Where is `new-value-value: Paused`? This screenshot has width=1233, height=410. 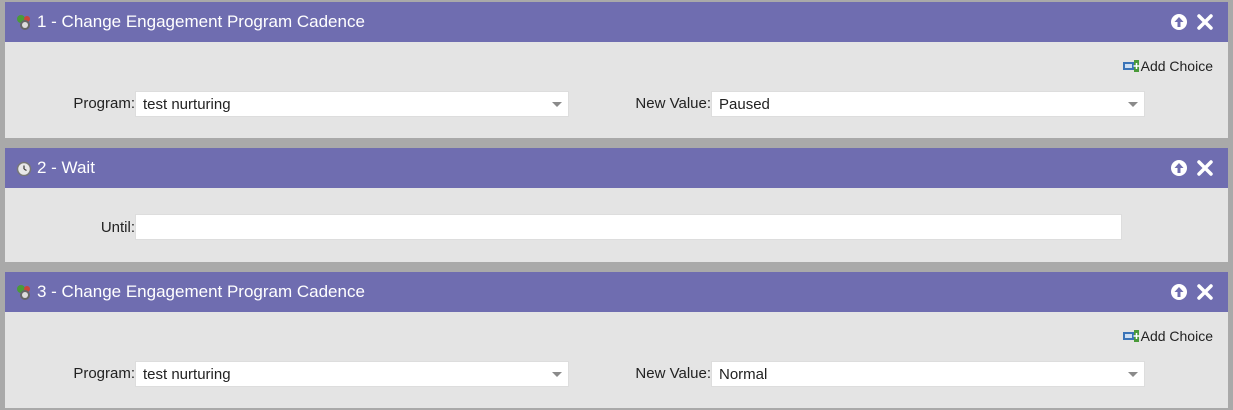 new-value-value: Paused is located at coordinates (744, 104).